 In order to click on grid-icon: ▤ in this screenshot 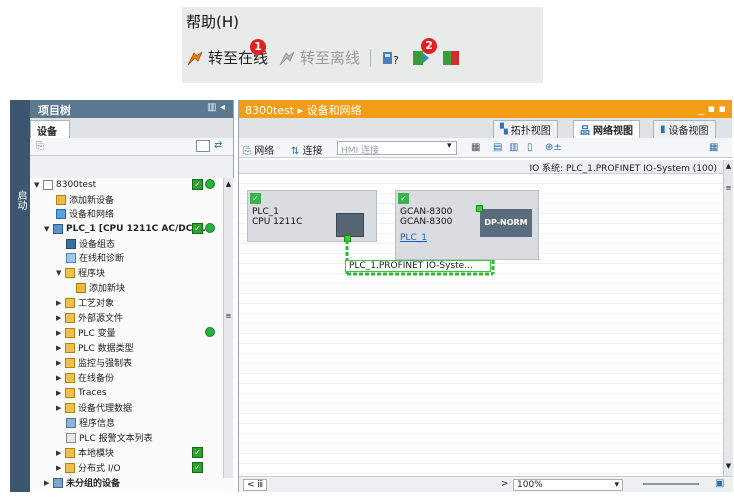, I will do `click(497, 147)`.